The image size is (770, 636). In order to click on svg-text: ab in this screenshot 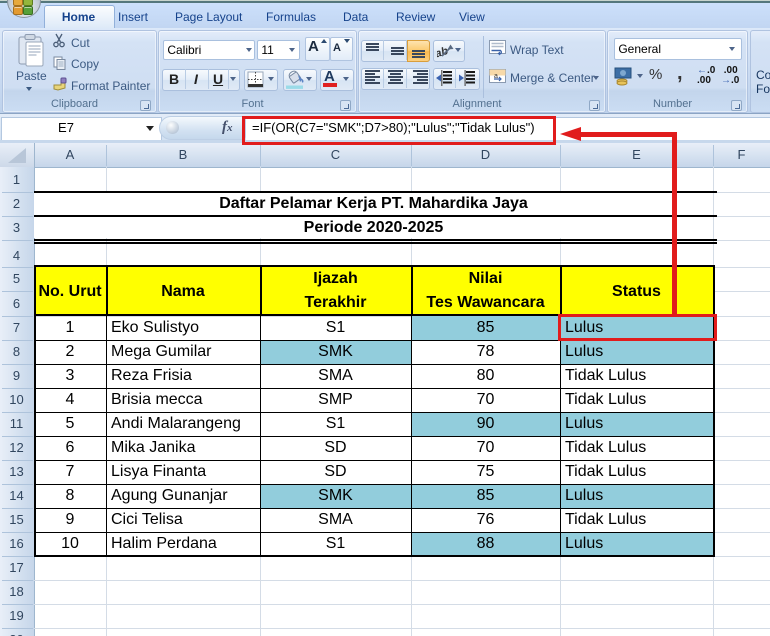, I will do `click(443, 51)`.